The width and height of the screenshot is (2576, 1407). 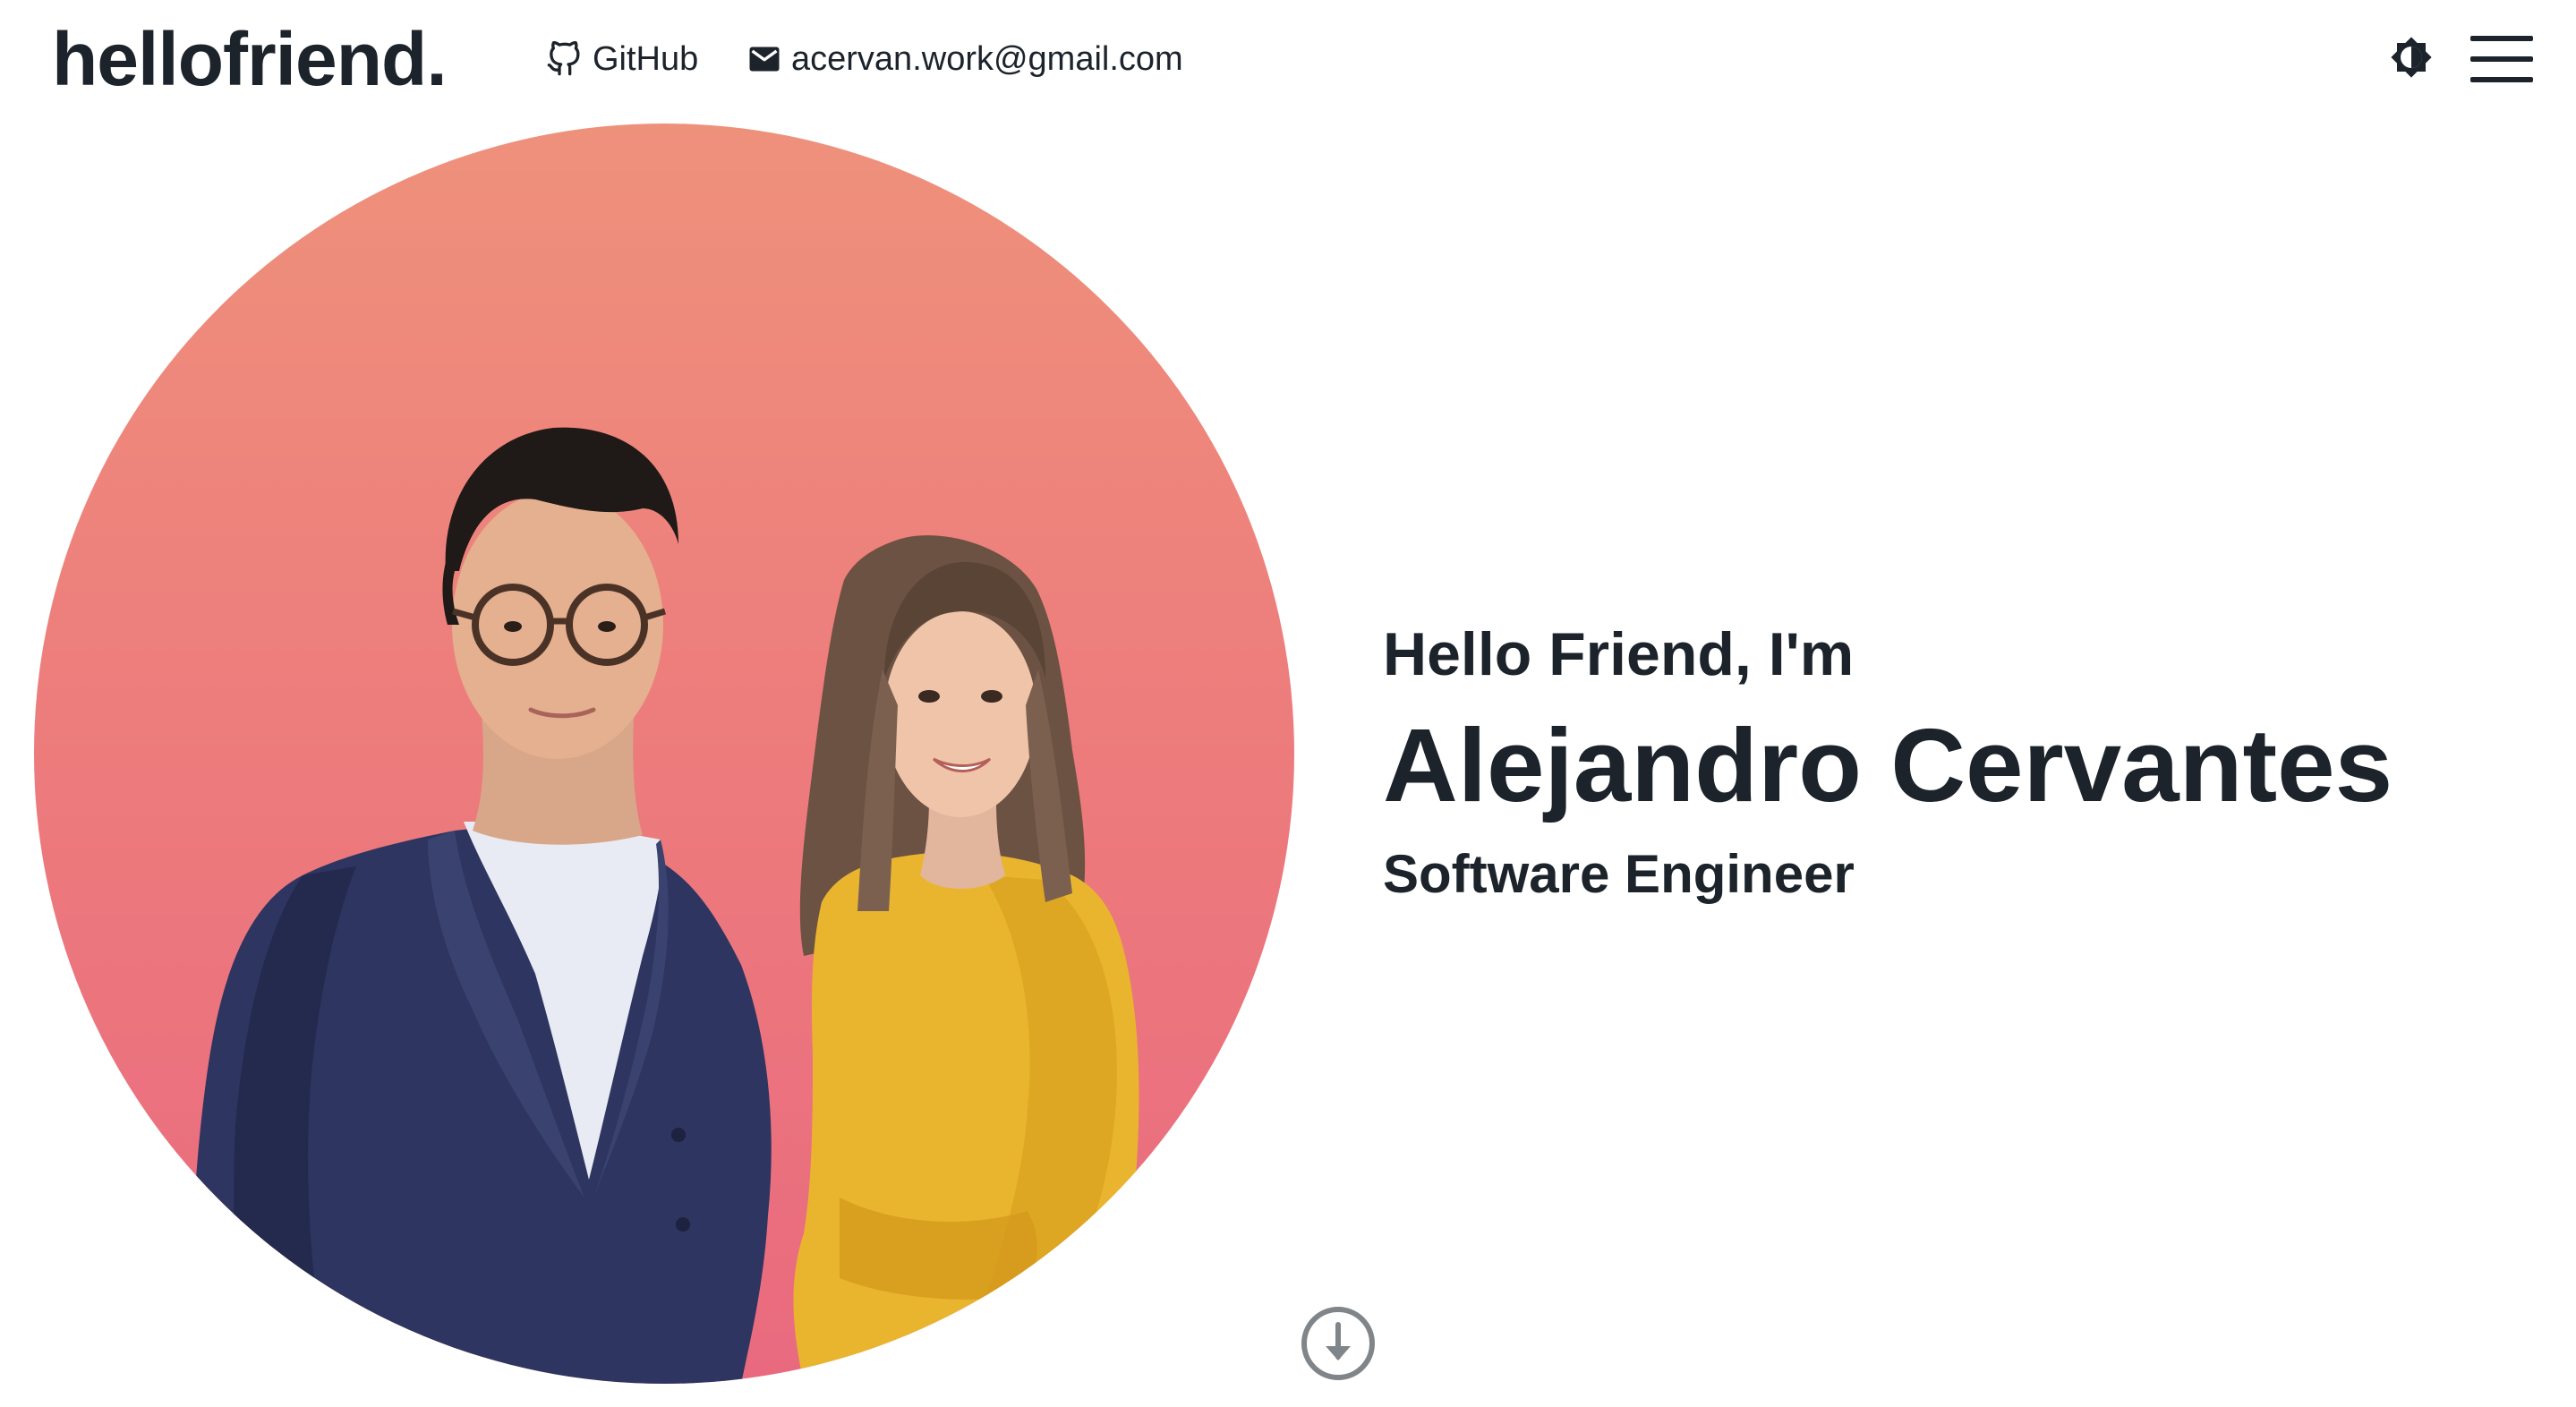 I want to click on theme-toggle-button, so click(x=2411, y=59).